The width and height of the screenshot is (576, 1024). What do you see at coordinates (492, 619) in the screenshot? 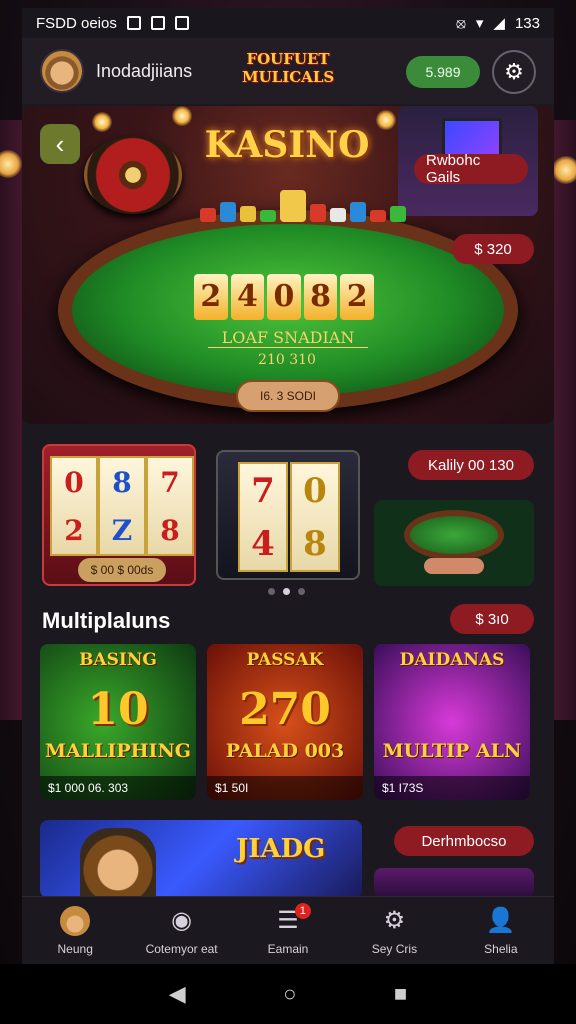
I see `section-badge: $ 3ı0` at bounding box center [492, 619].